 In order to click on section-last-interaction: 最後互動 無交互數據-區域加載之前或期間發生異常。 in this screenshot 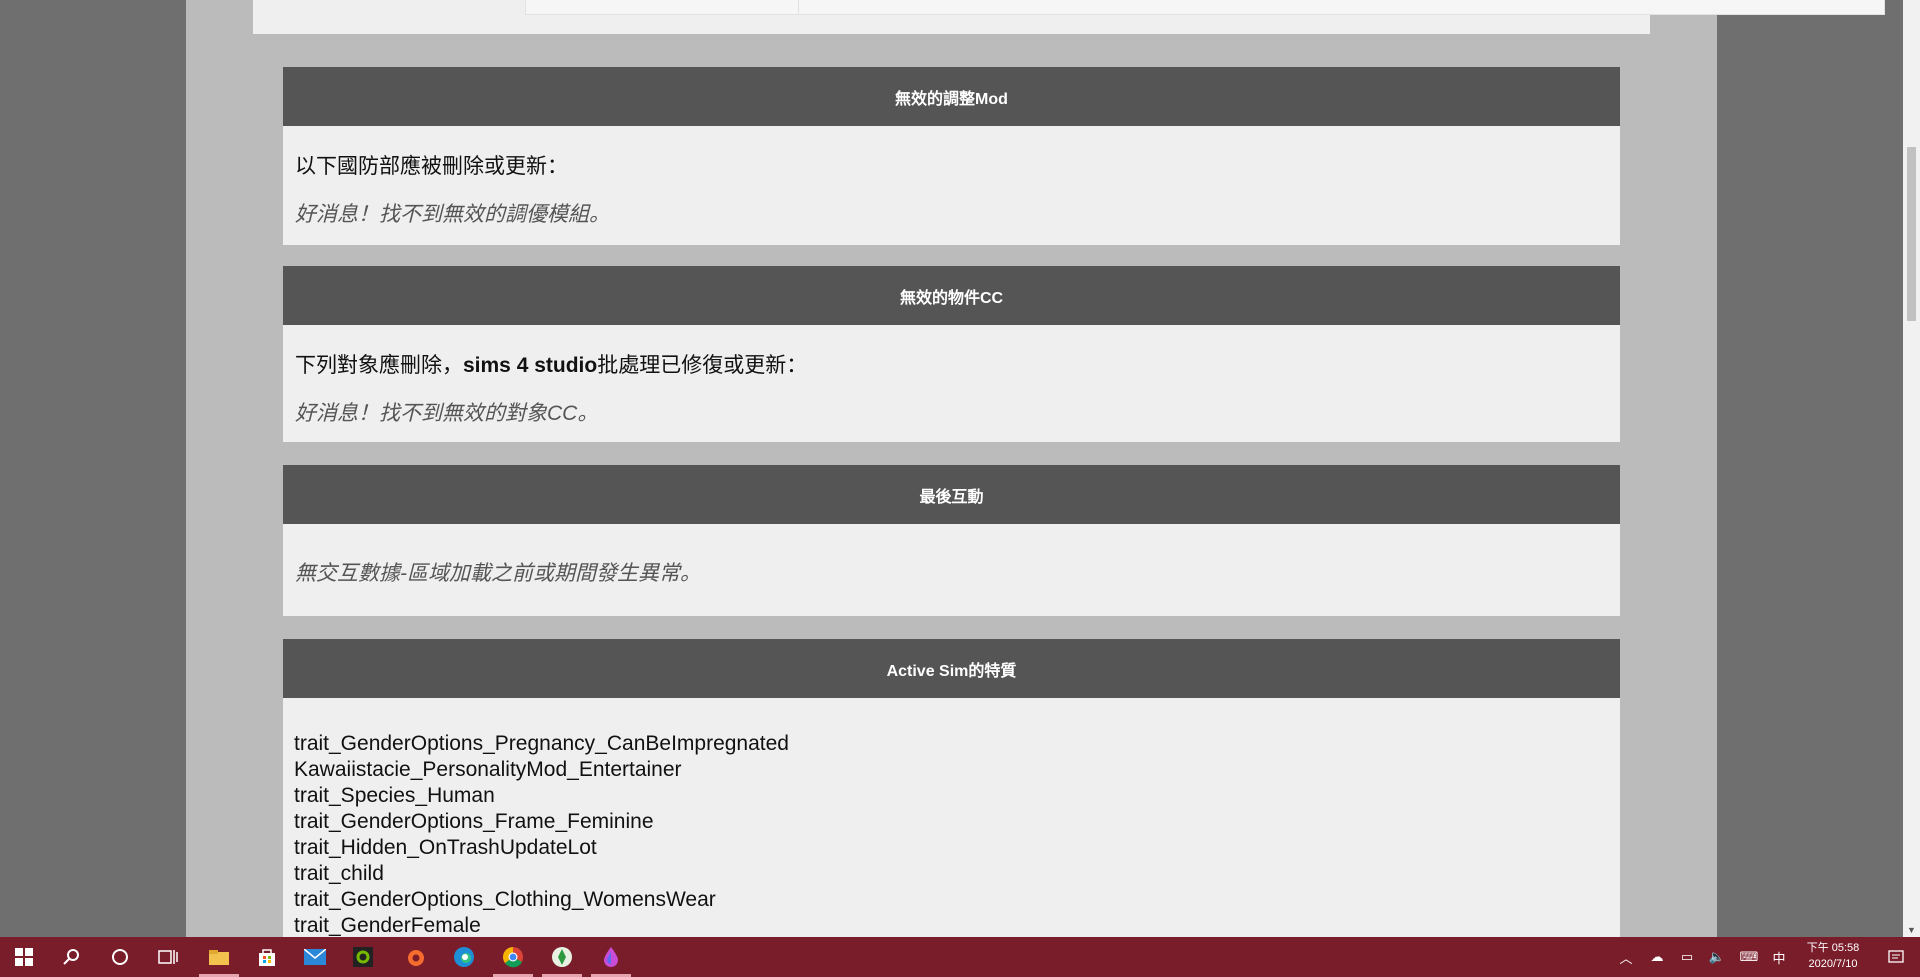, I will do `click(951, 540)`.